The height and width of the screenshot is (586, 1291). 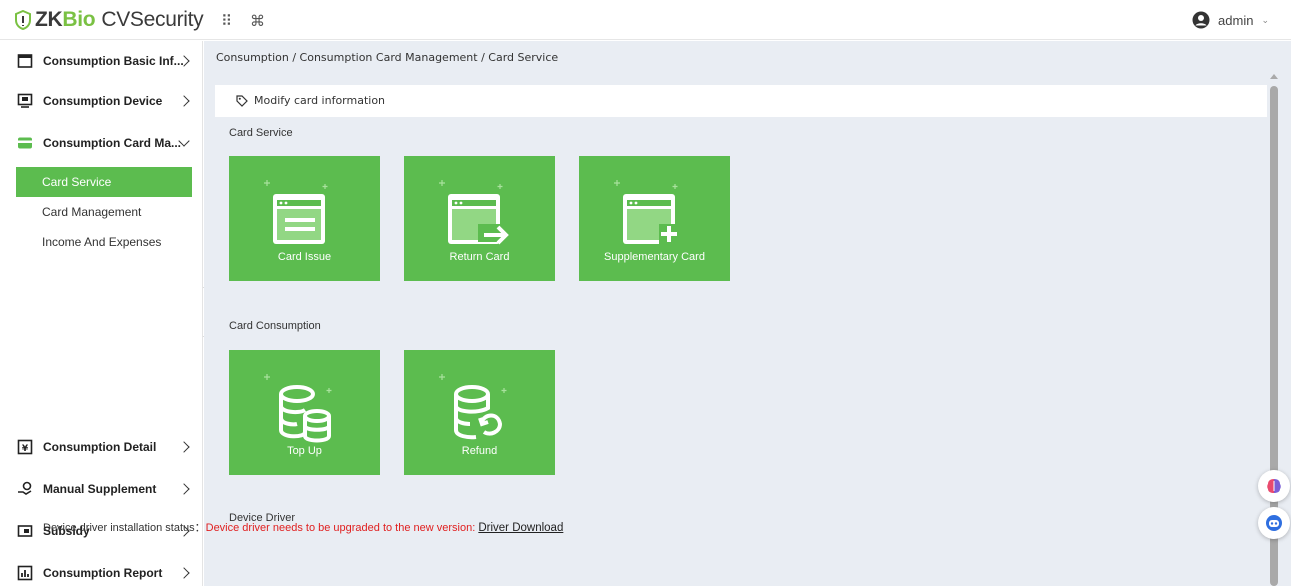 I want to click on scroll-up-arrow-icon, so click(x=1274, y=76).